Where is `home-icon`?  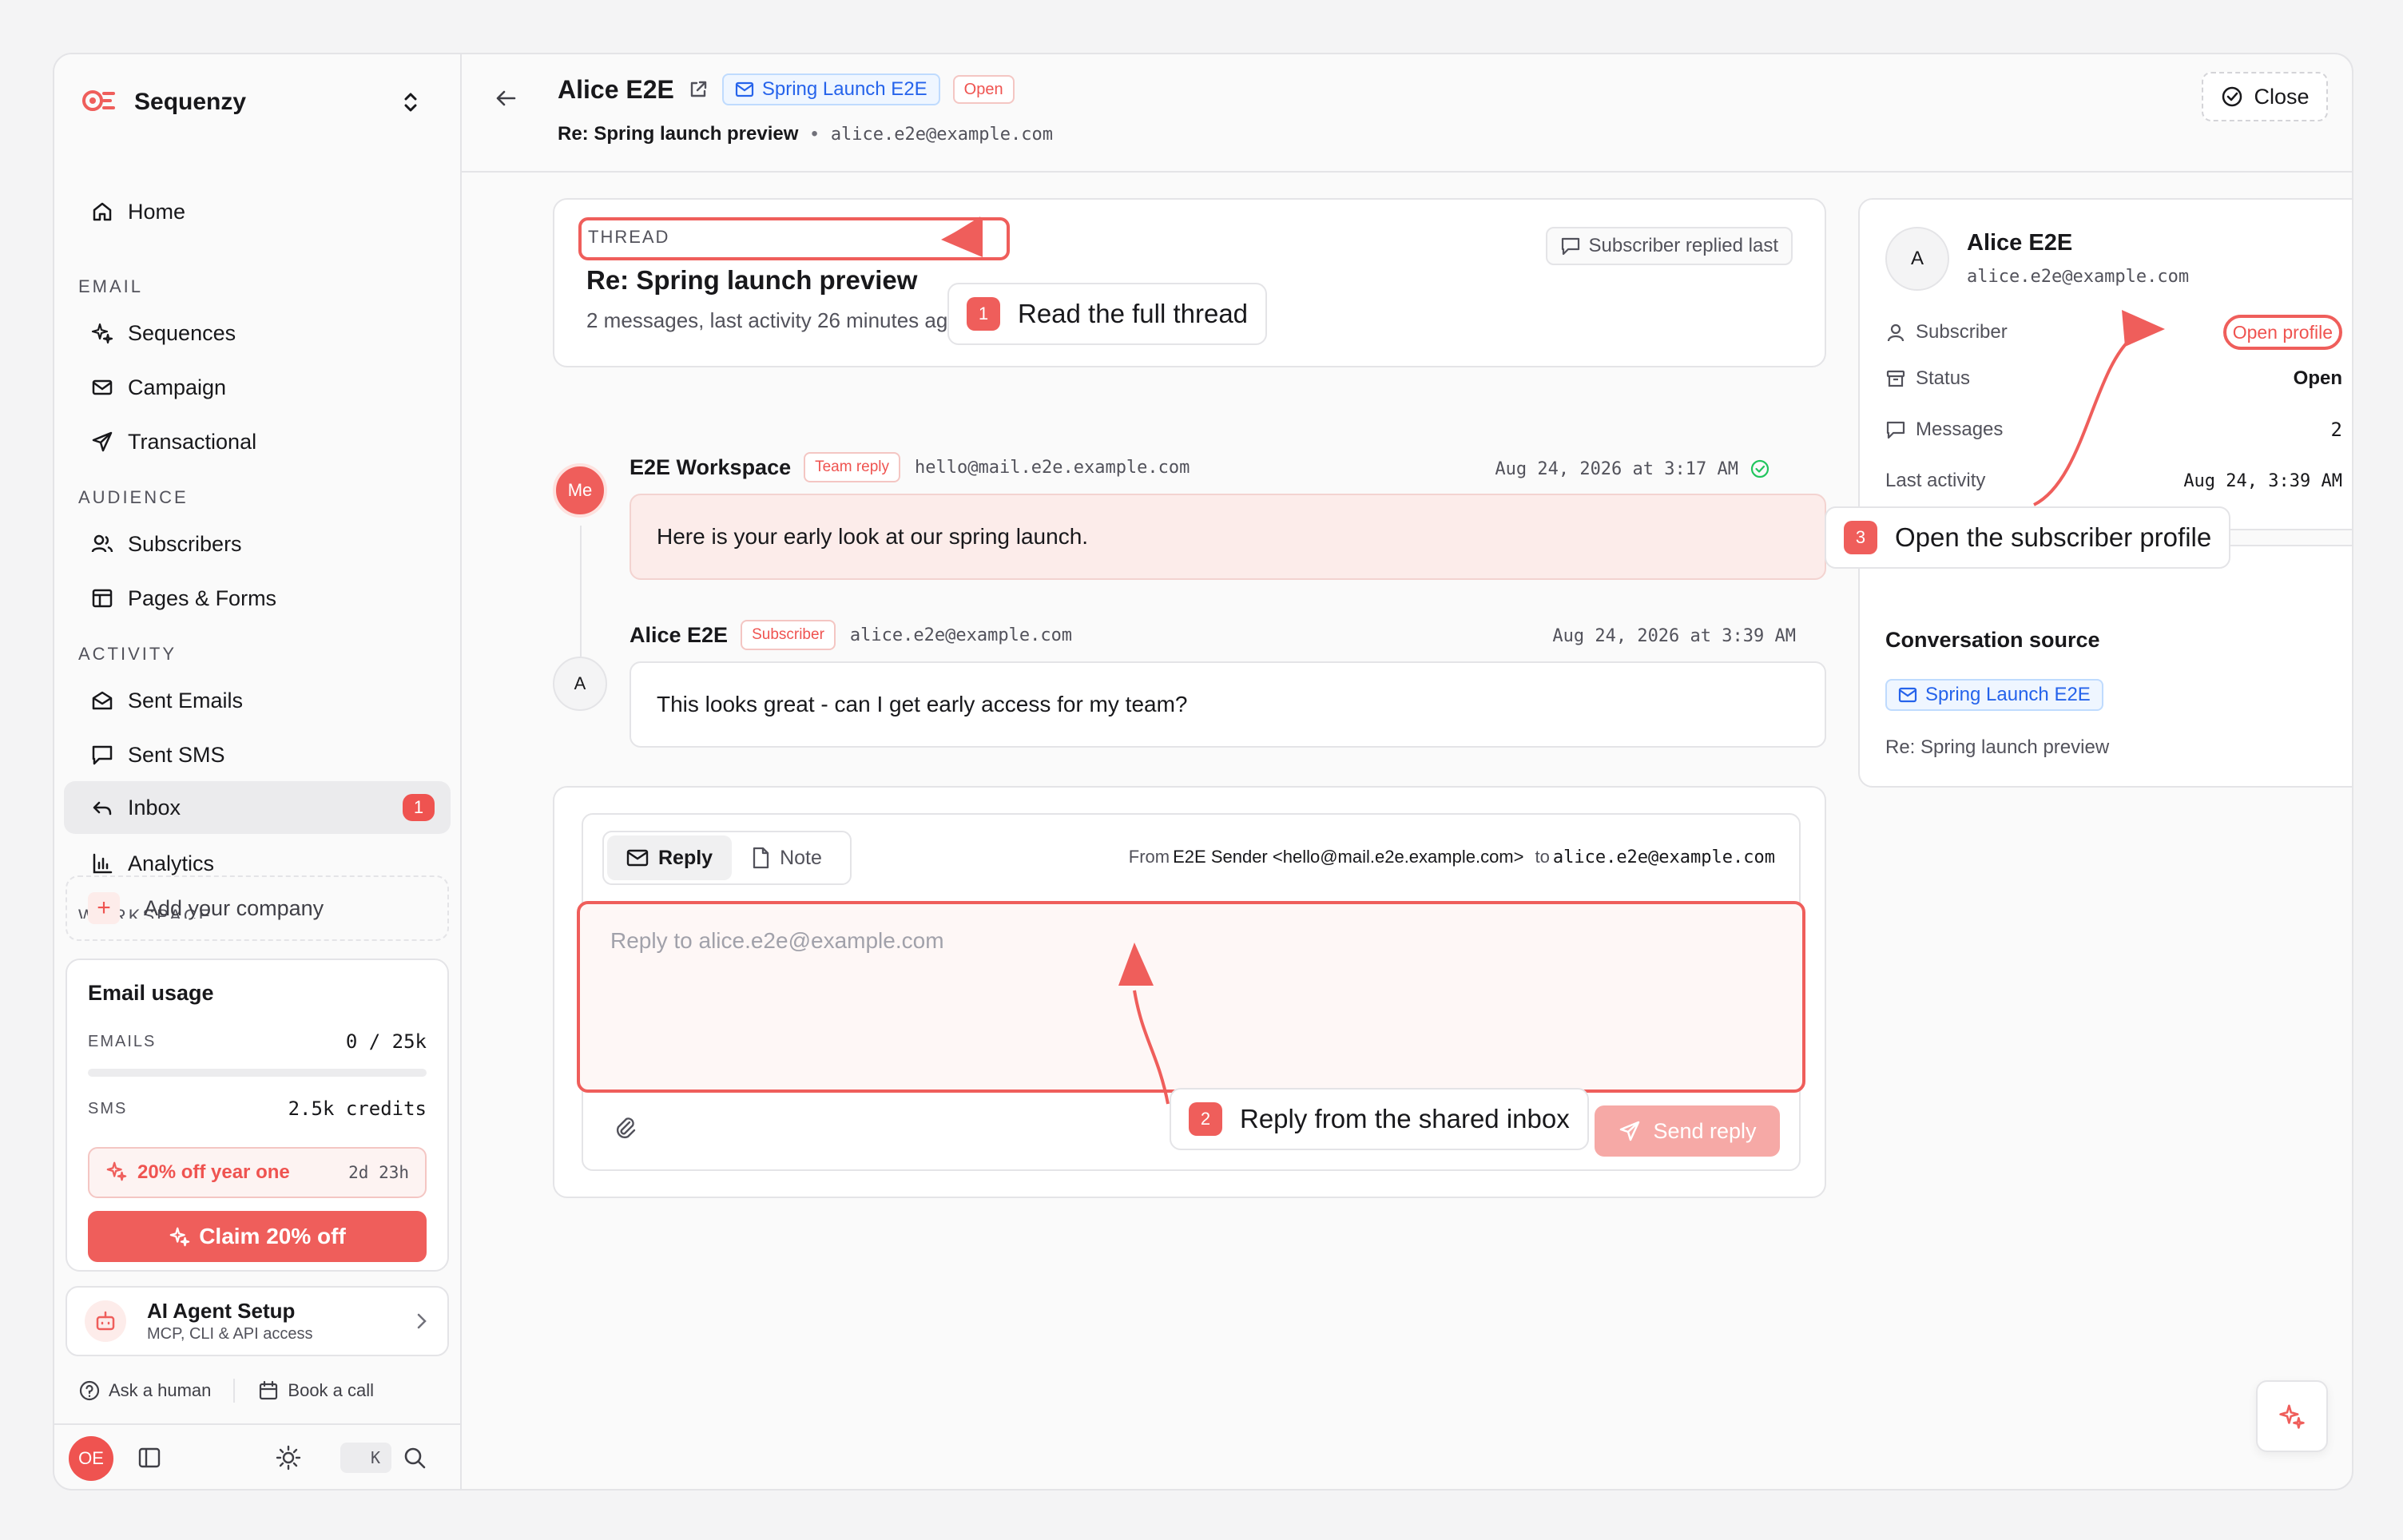 home-icon is located at coordinates (102, 211).